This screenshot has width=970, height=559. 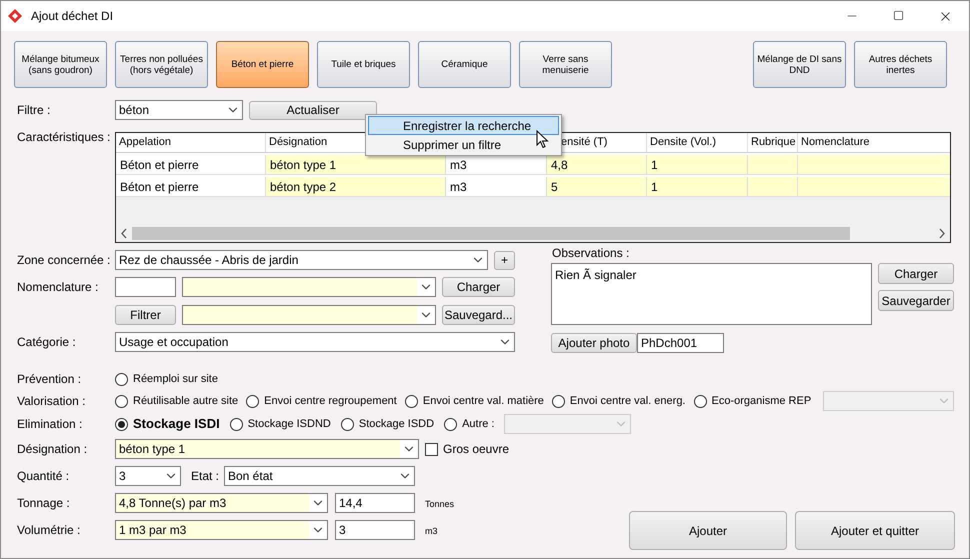 I want to click on category-button: Terres non polluées (hors végétale), so click(x=161, y=64).